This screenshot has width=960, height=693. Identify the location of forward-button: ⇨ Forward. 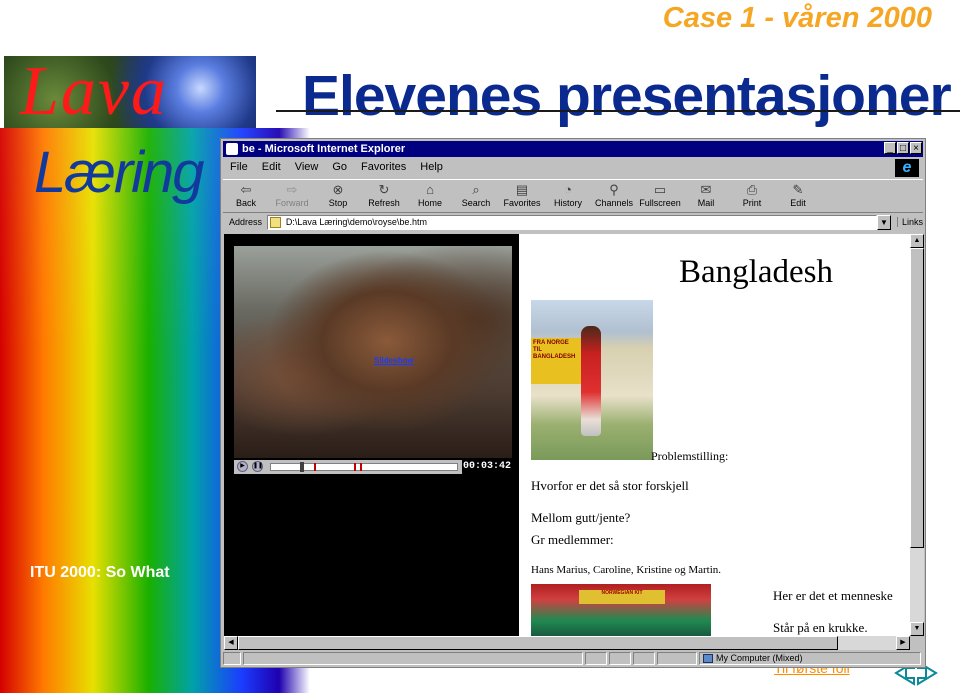
(292, 196).